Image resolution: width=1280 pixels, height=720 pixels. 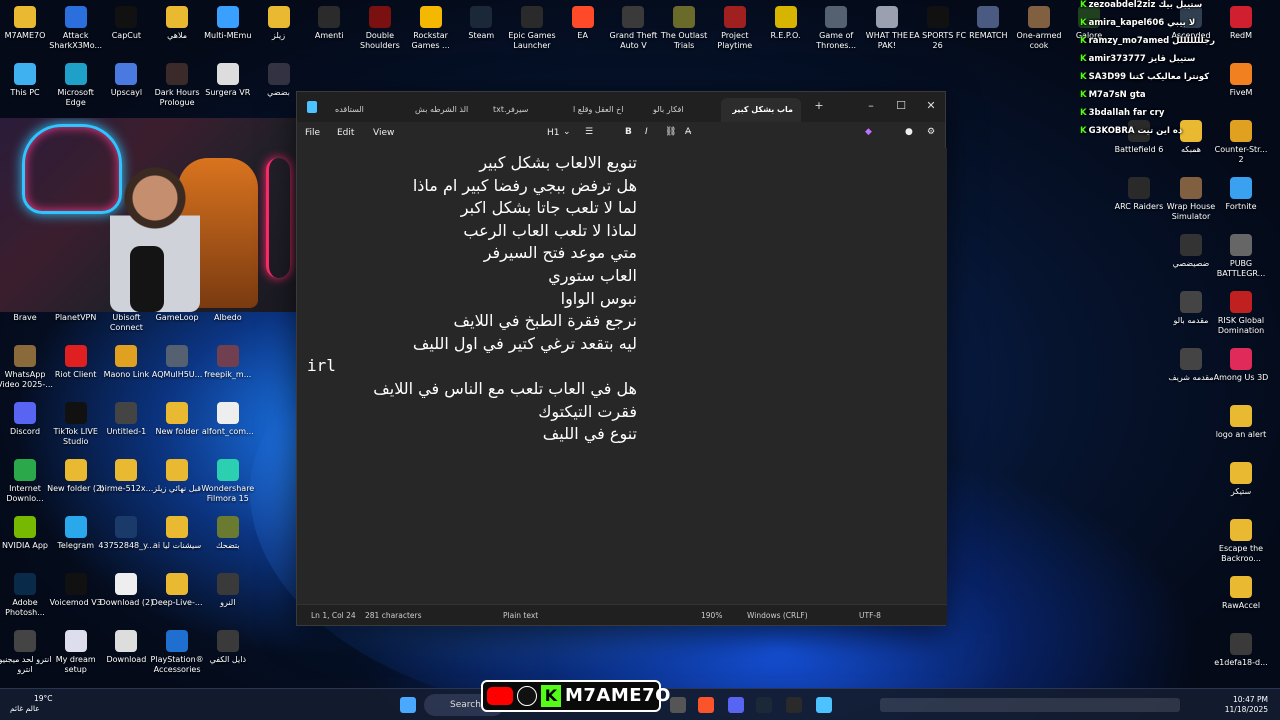 I want to click on tab-4: افكار بالو, so click(x=668, y=110).